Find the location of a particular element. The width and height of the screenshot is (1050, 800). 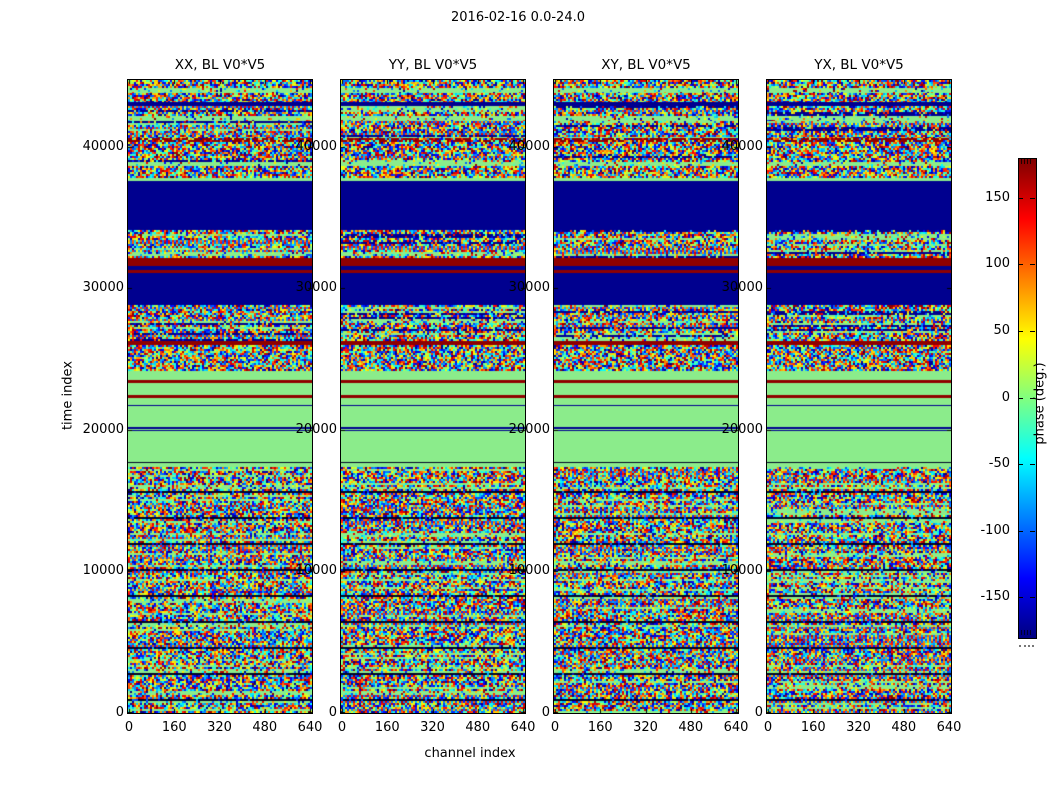

colorbar-tick-label: 50 is located at coordinates (1001, 330).